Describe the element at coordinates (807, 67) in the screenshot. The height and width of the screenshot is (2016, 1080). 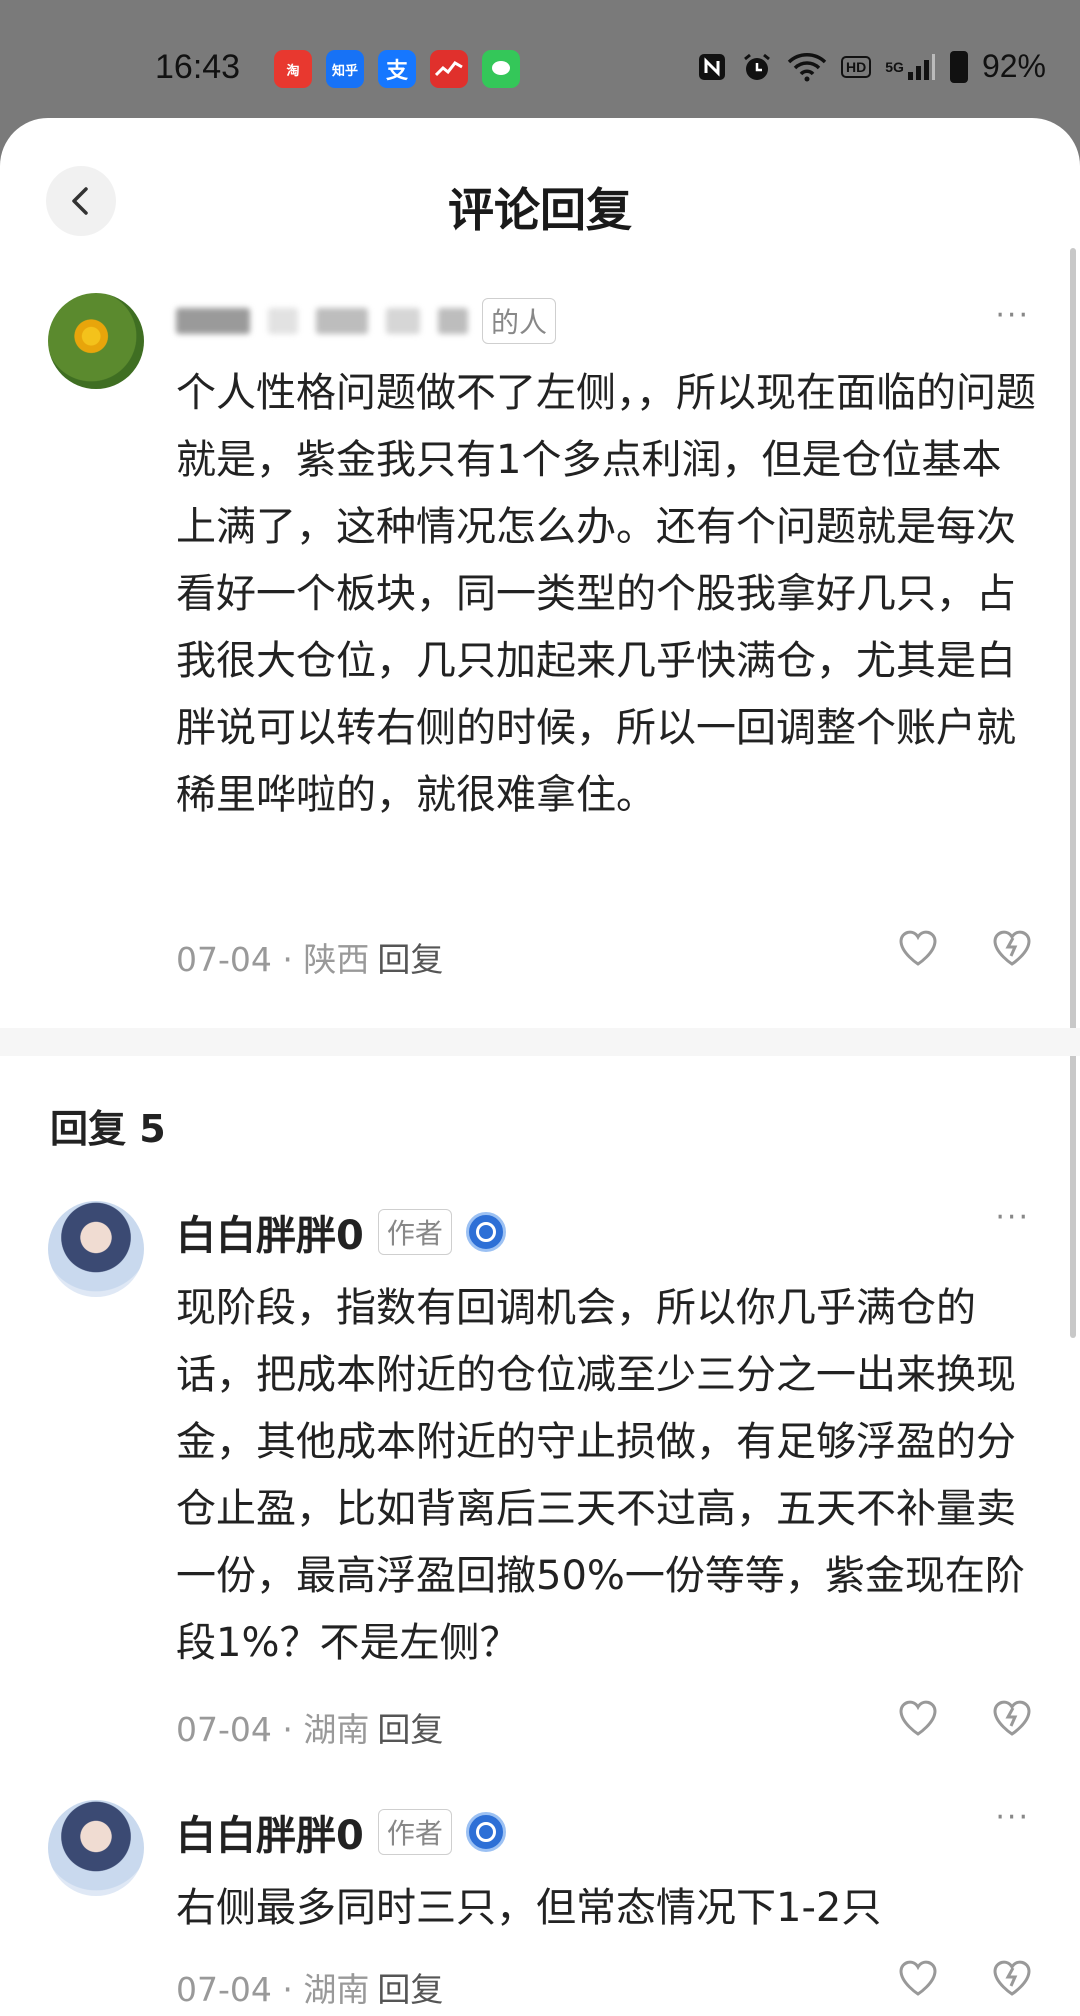
I see `wifi-icon` at that location.